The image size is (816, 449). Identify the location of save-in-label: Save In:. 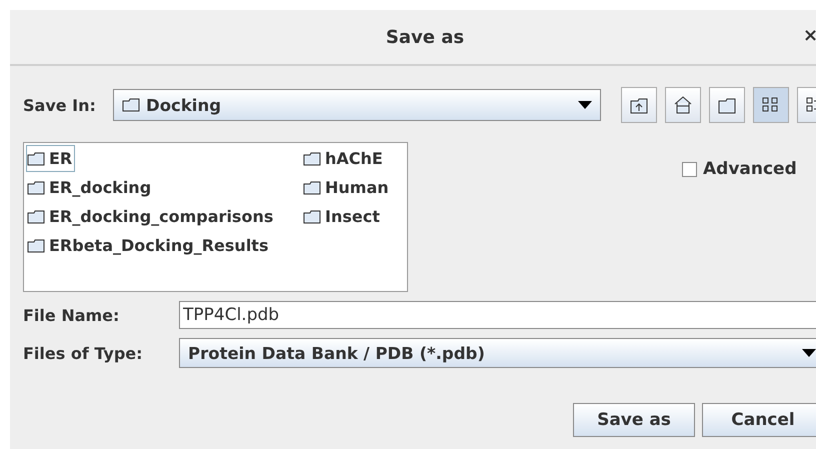
(60, 105).